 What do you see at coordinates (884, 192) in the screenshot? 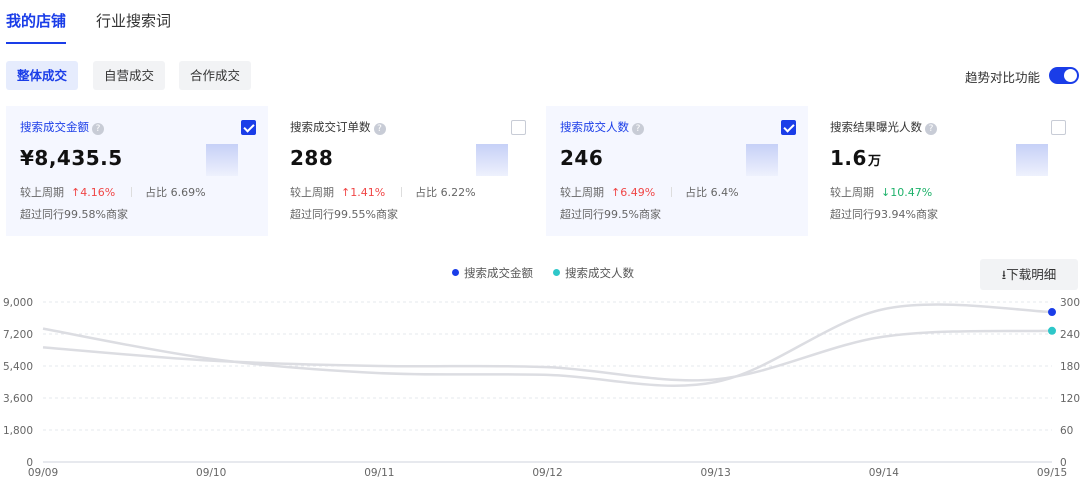
I see `change-down-icon: ↓` at bounding box center [884, 192].